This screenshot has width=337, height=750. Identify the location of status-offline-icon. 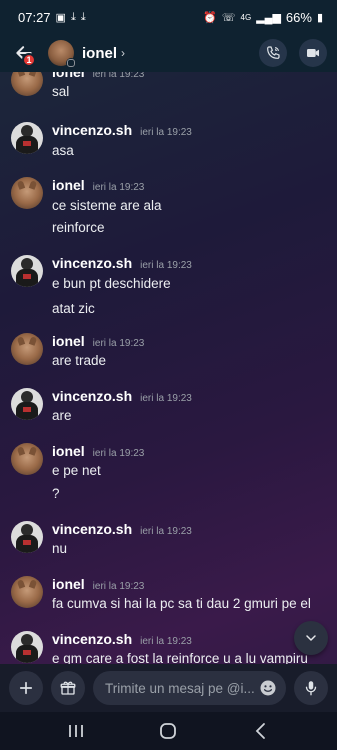
(71, 63).